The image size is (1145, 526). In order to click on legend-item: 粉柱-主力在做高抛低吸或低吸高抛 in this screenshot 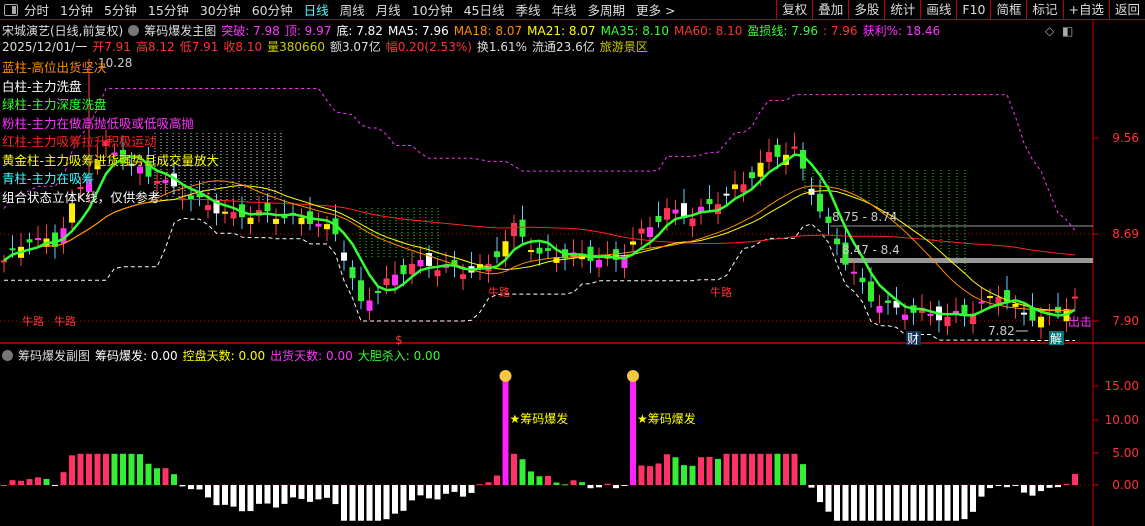, I will do `click(98, 123)`.